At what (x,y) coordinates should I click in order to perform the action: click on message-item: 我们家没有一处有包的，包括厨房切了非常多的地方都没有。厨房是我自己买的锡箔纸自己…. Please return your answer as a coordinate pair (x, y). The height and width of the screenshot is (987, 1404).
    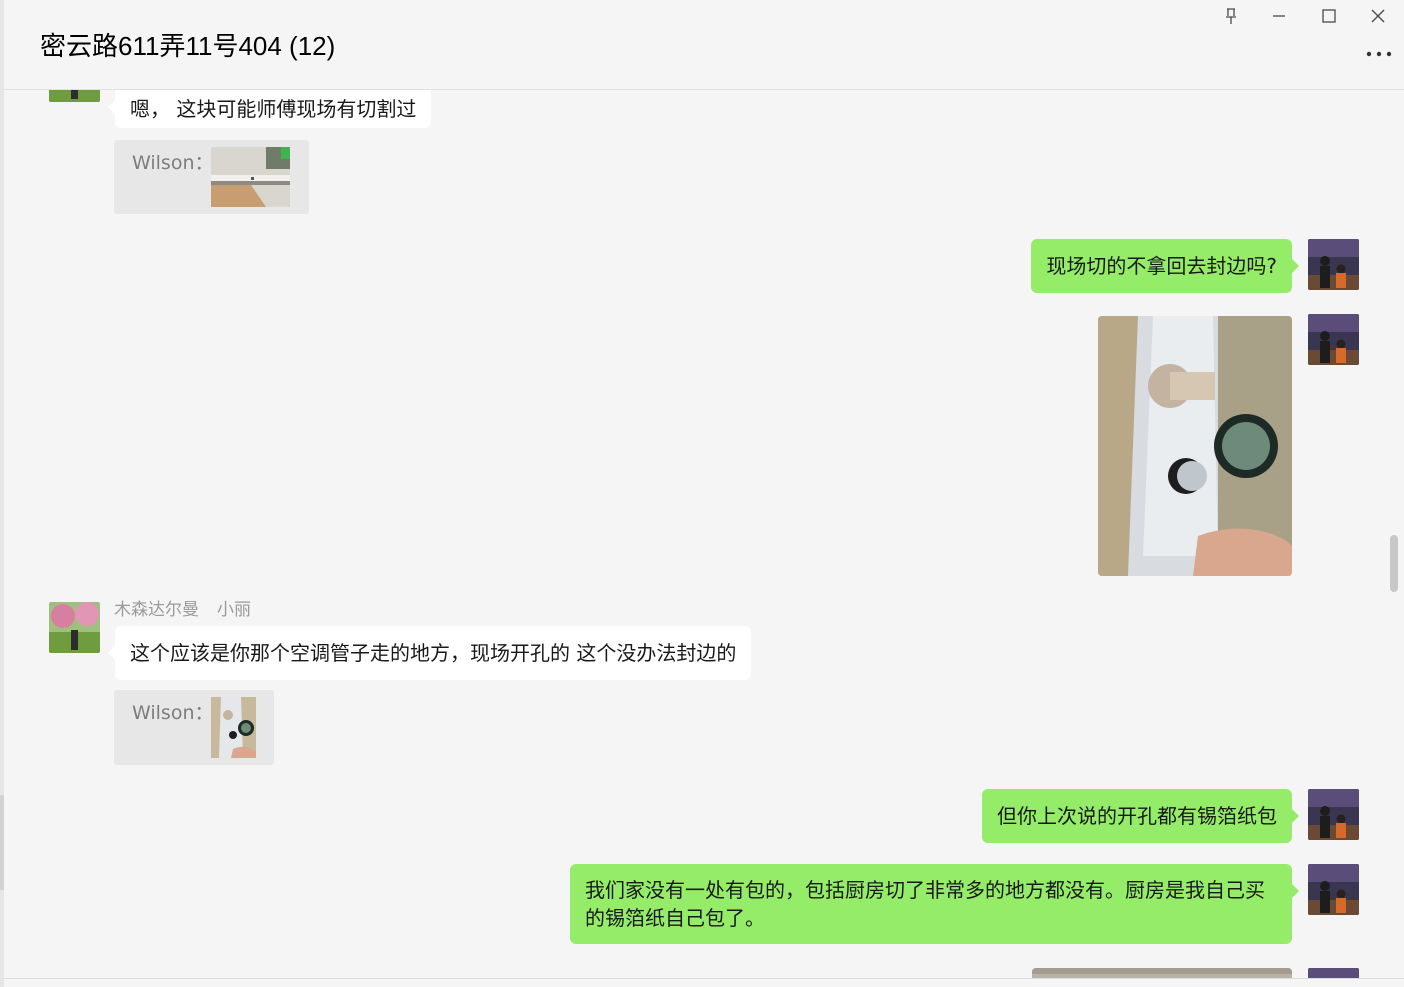
    Looking at the image, I should click on (704, 904).